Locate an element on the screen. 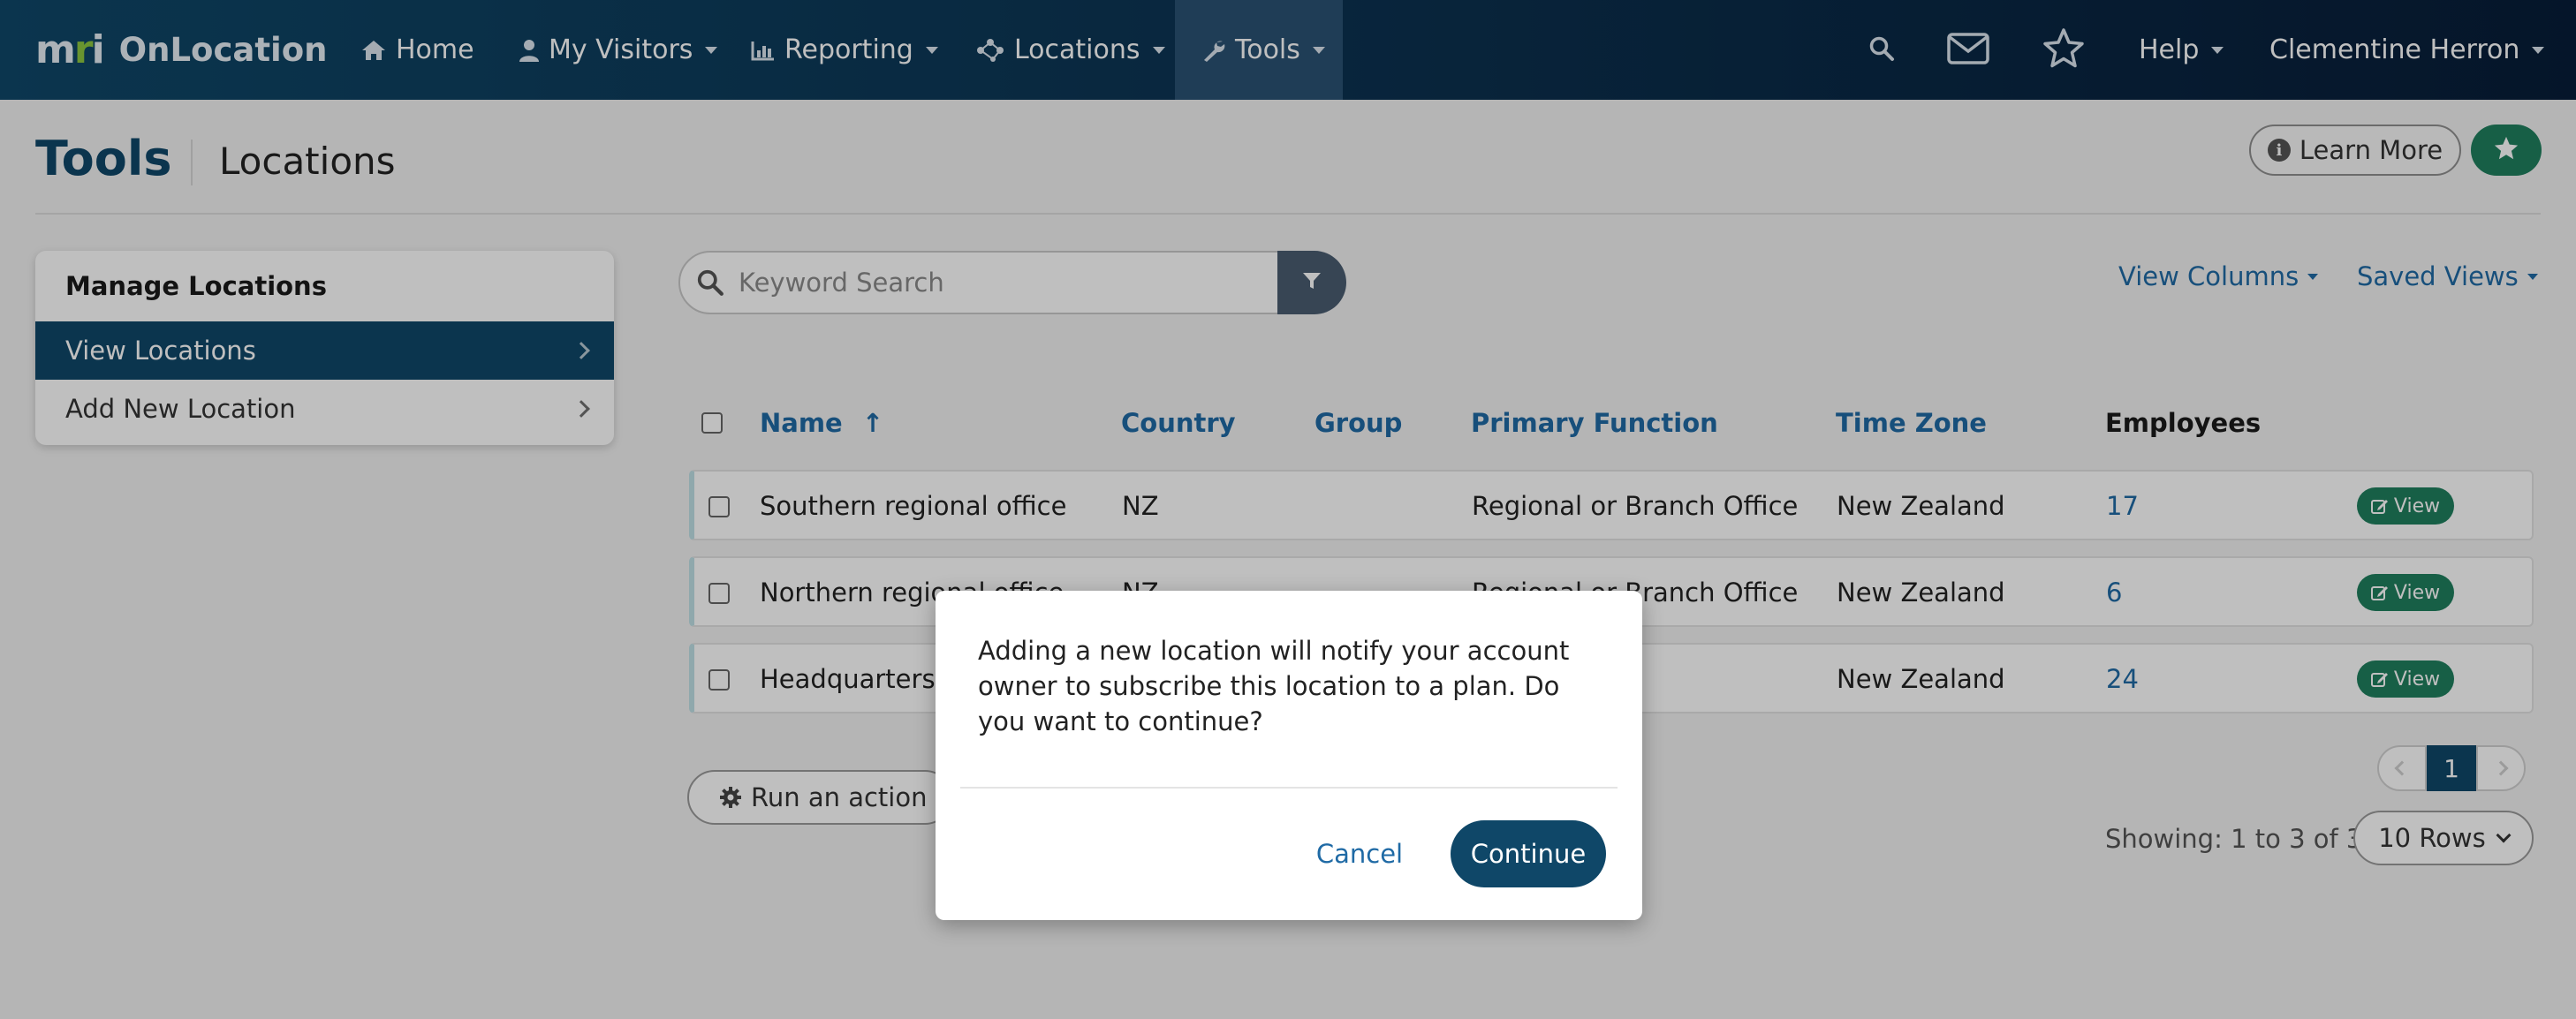 The width and height of the screenshot is (2576, 1019). dialog-divider is located at coordinates (1289, 788).